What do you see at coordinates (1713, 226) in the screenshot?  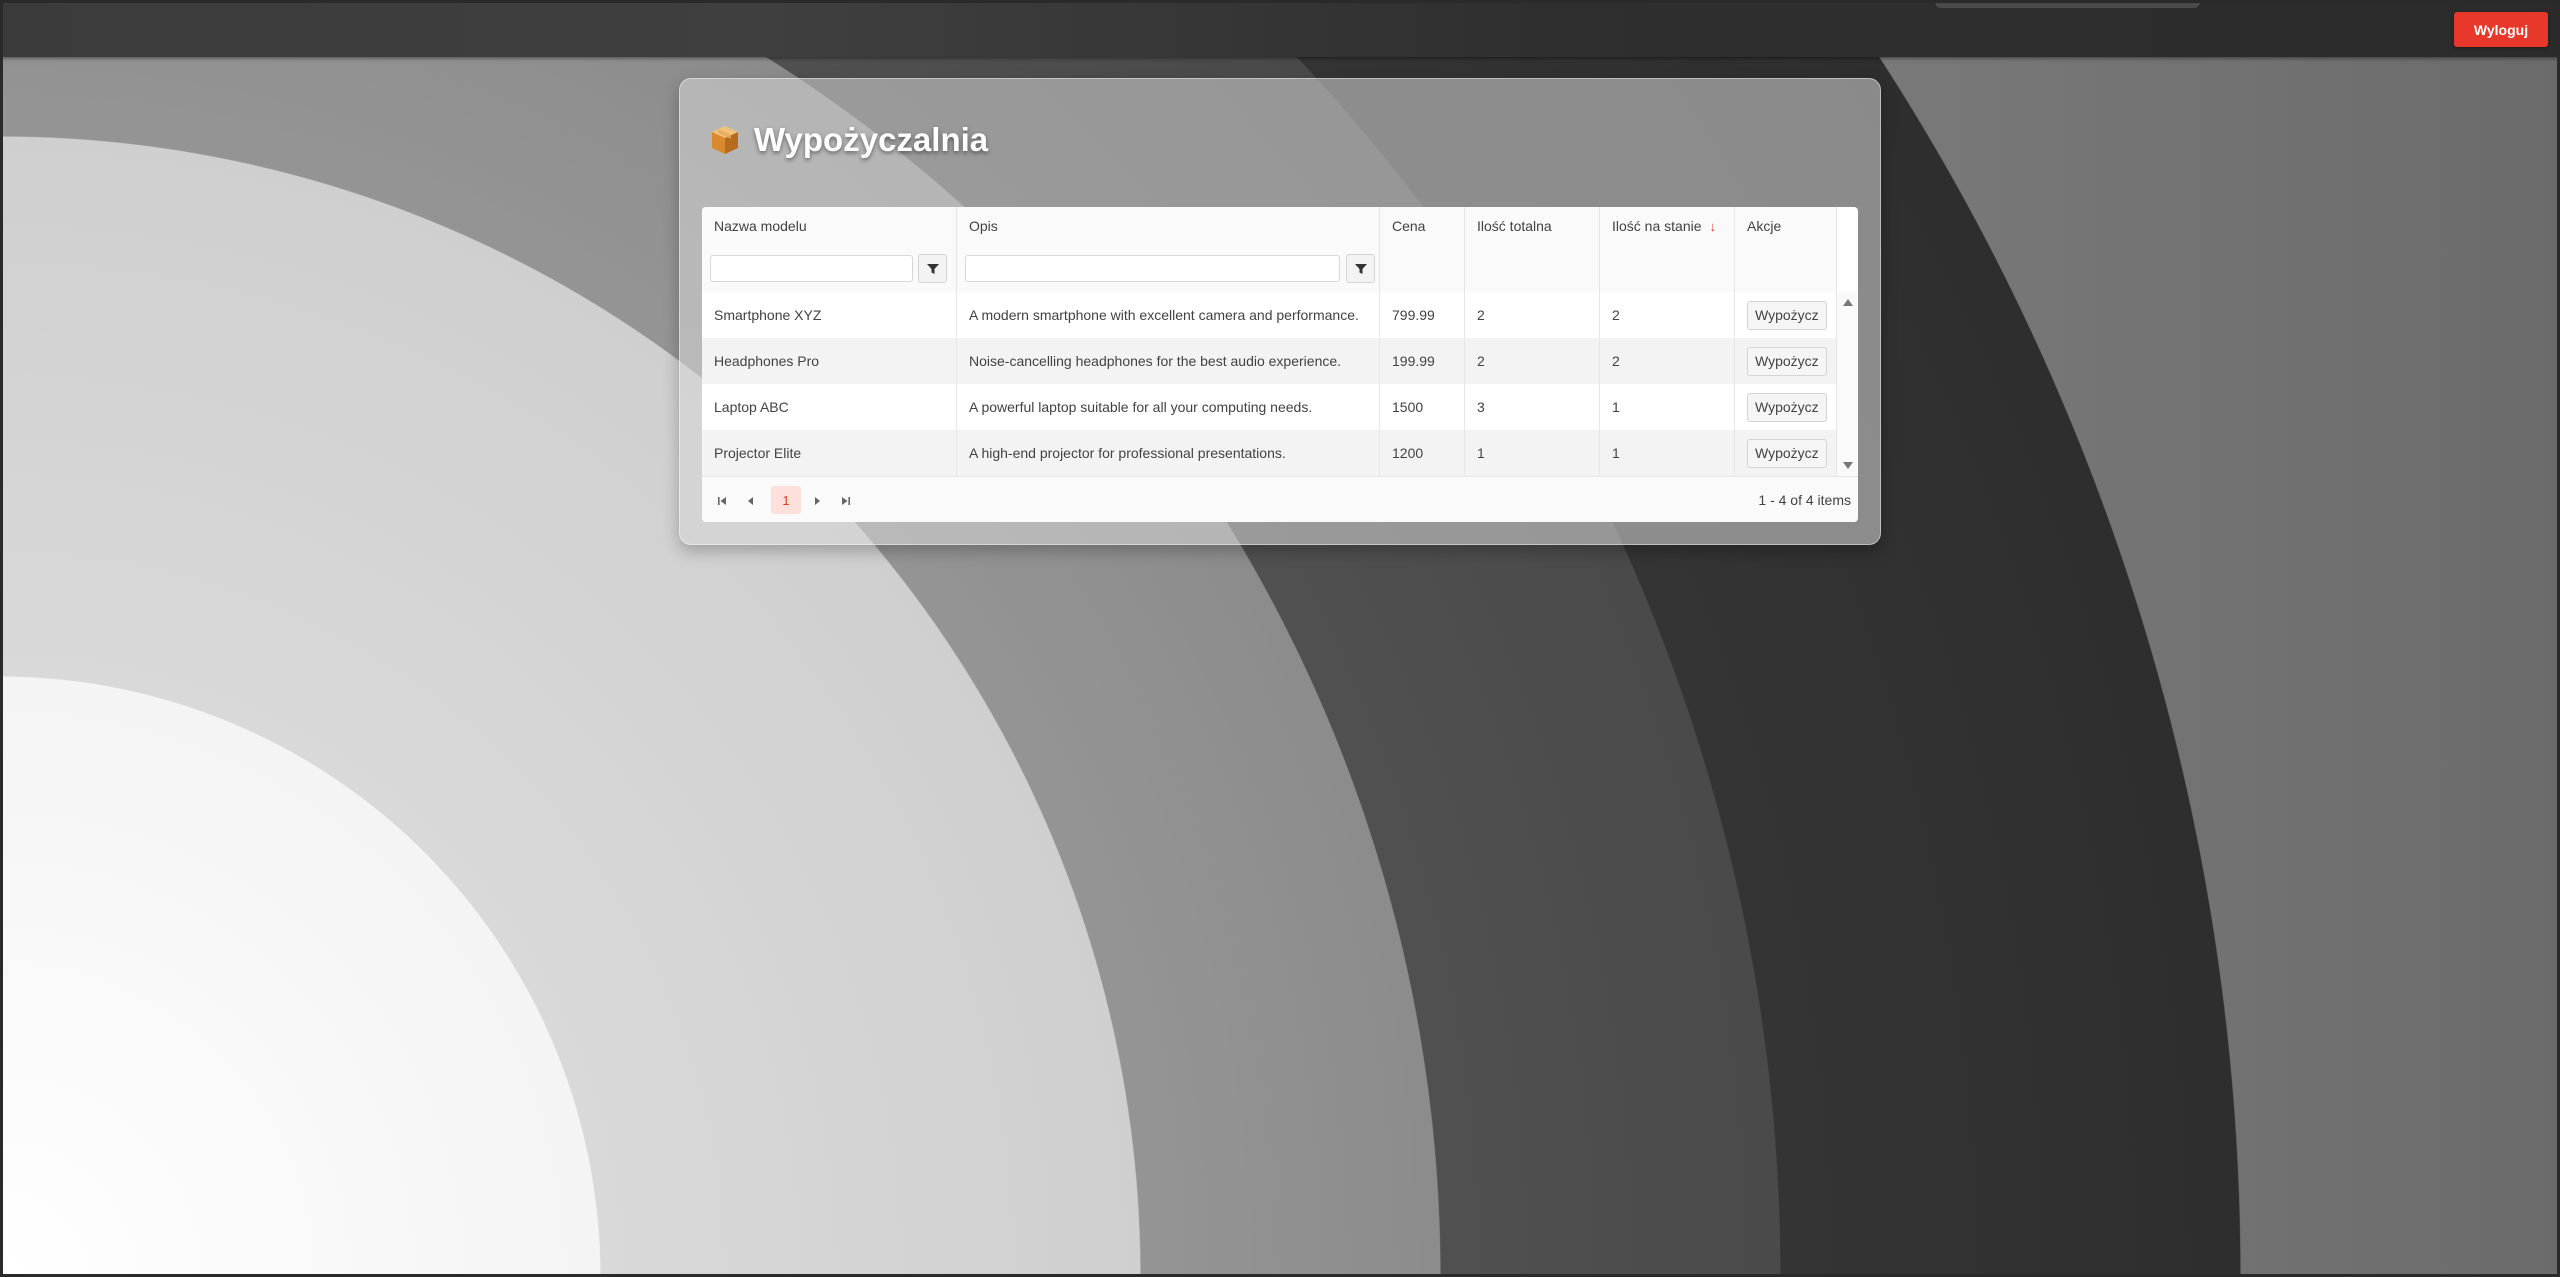 I see `sort-descending-icon: ↓` at bounding box center [1713, 226].